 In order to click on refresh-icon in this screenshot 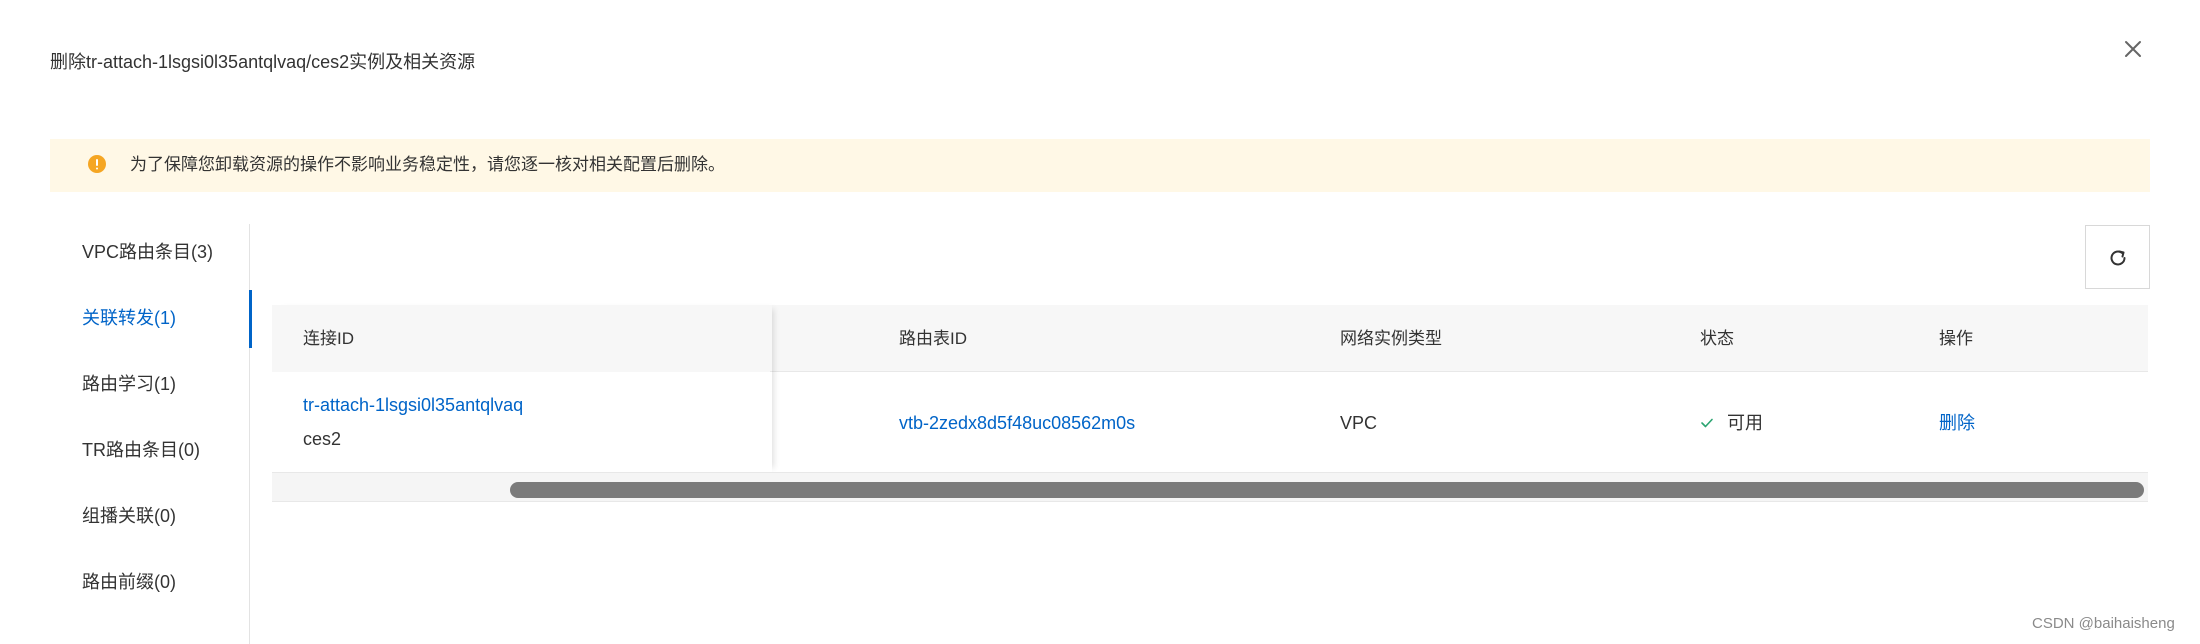, I will do `click(2118, 258)`.